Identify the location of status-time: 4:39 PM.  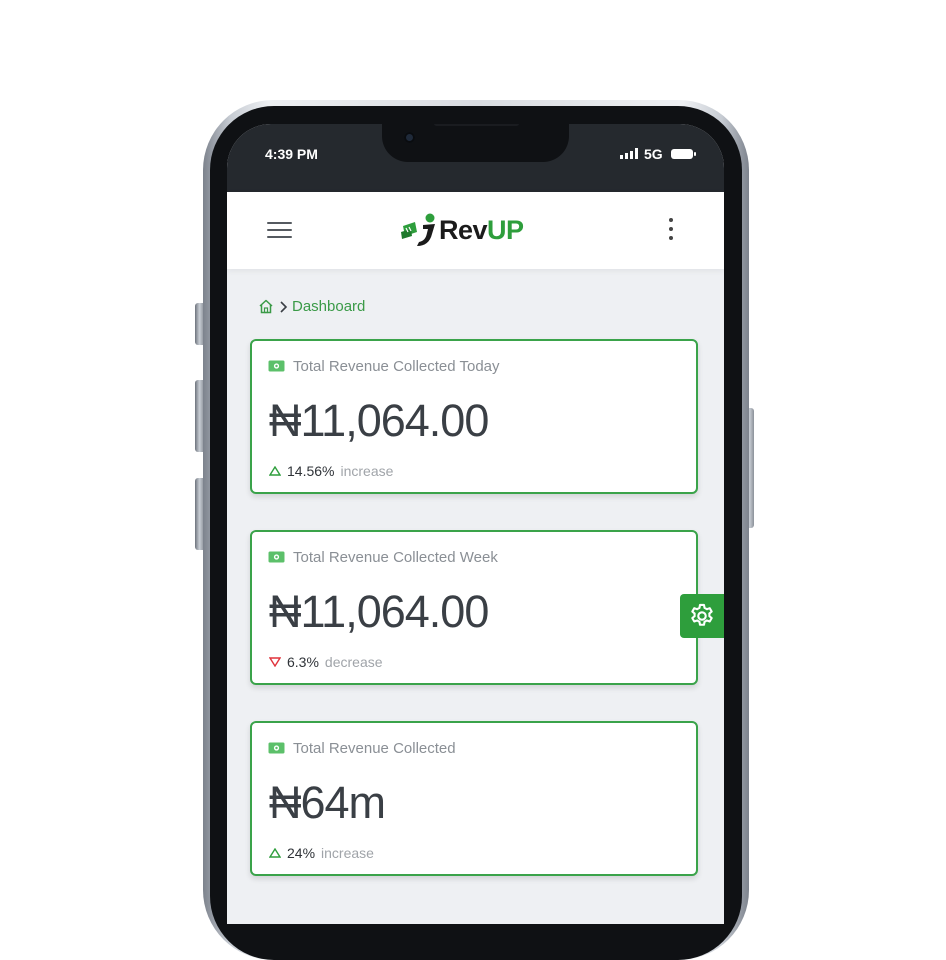
(291, 154).